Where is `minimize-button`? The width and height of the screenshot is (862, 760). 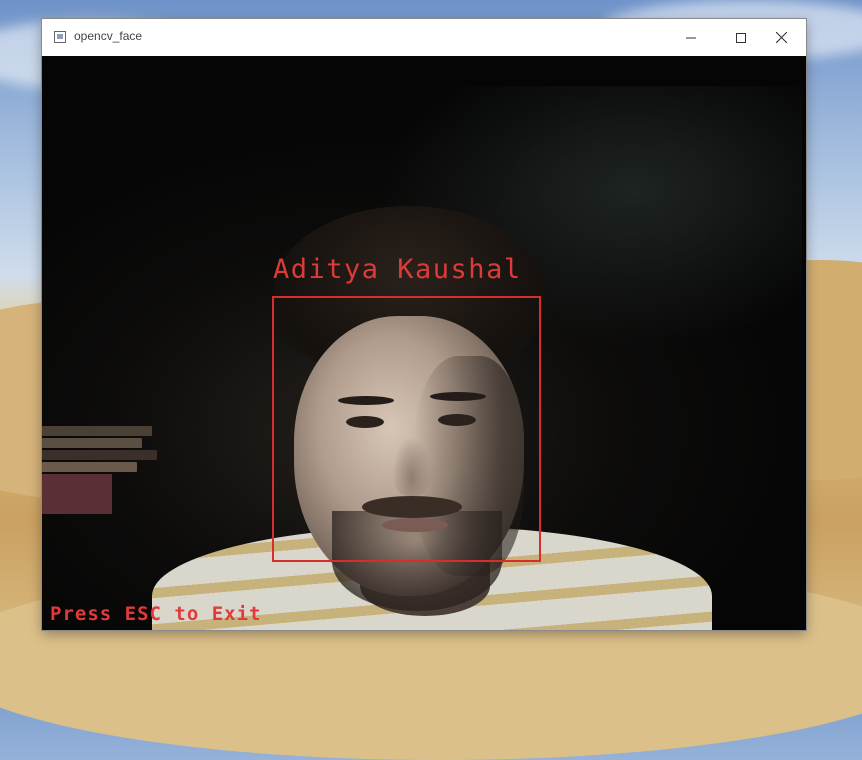
minimize-button is located at coordinates (691, 37).